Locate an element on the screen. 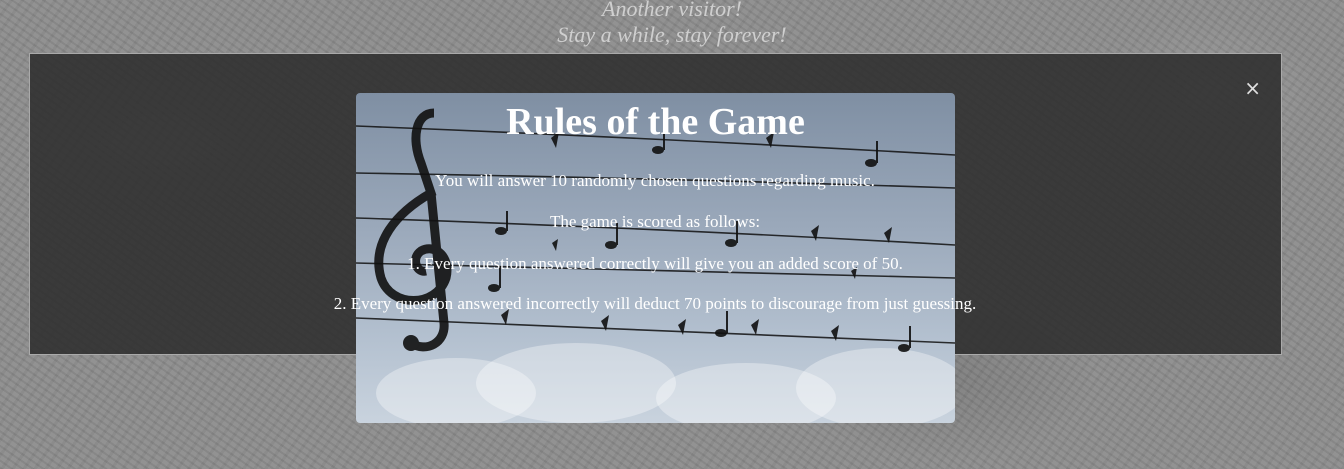 Image resolution: width=1344 pixels, height=469 pixels. welcome-subheading: Stay a while, stay forever! is located at coordinates (672, 34).